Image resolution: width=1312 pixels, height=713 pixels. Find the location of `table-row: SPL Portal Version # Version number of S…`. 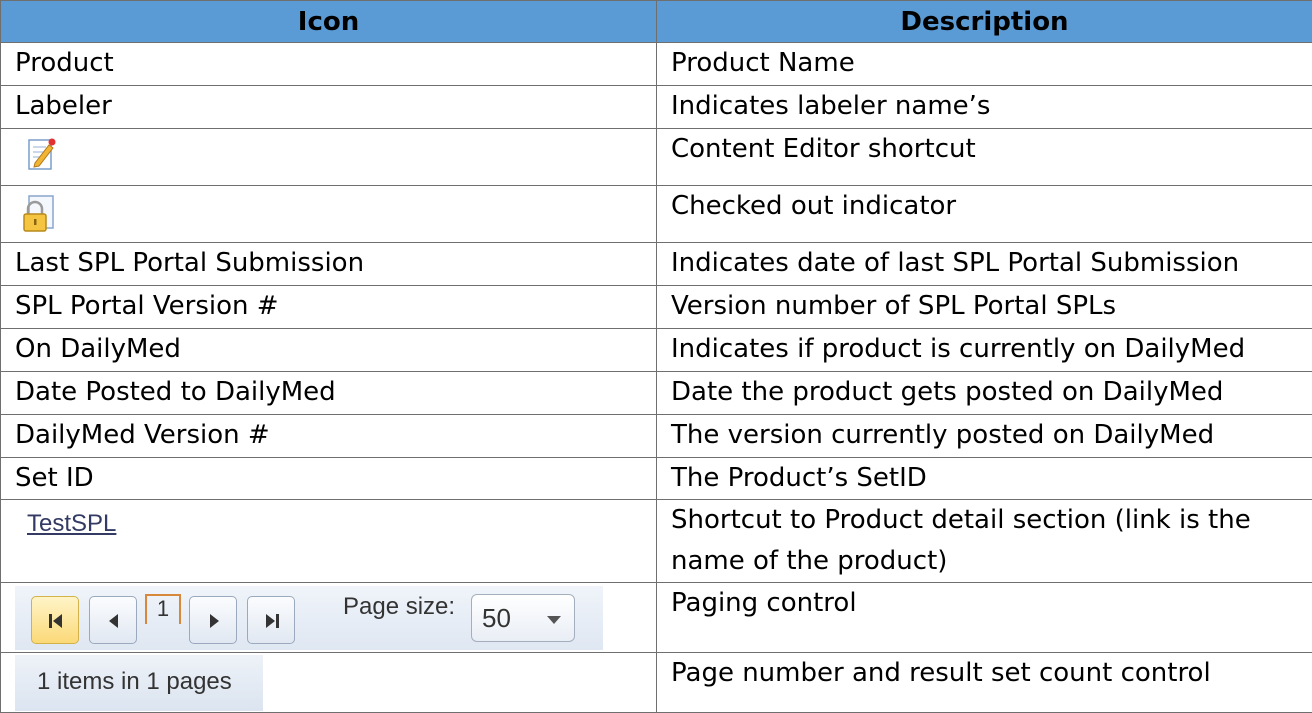

table-row: SPL Portal Version # Version number of S… is located at coordinates (656, 307).